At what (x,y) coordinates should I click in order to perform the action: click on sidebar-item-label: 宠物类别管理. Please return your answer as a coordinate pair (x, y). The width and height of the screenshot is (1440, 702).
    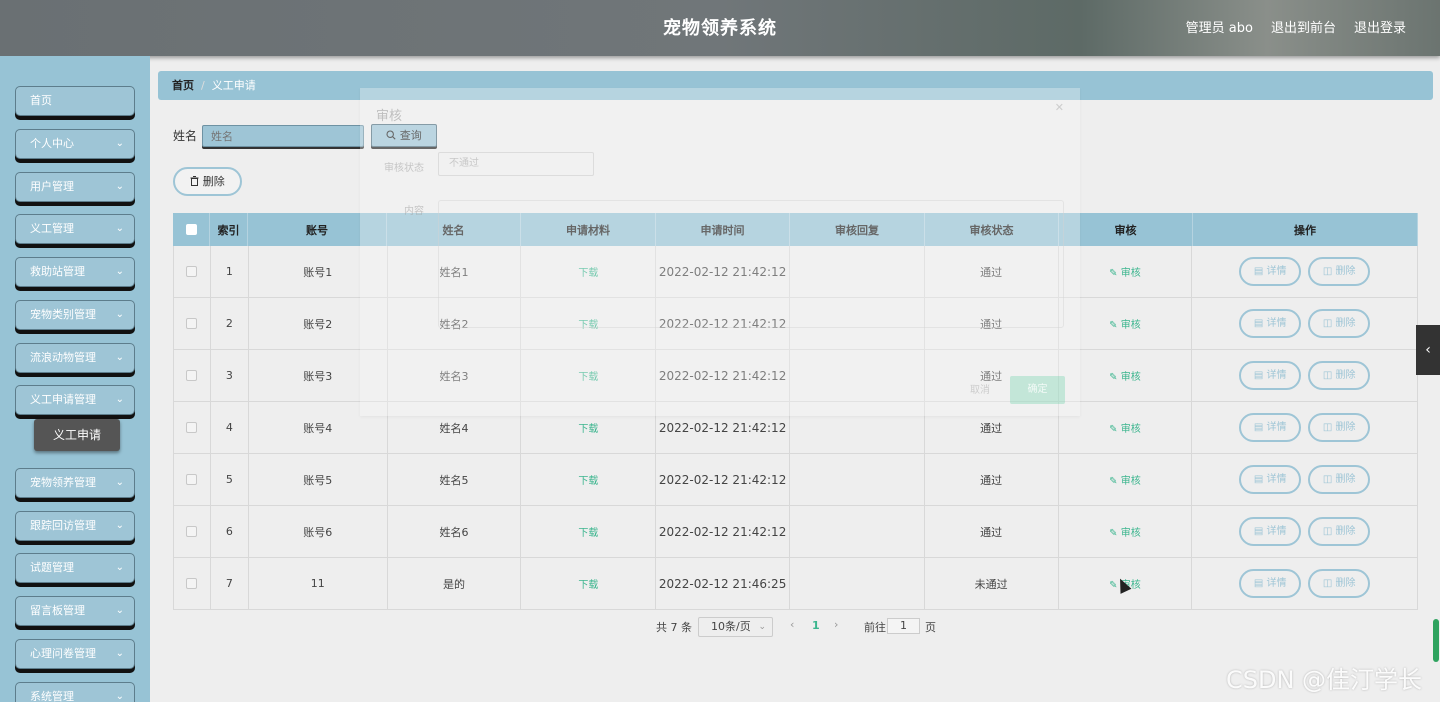
    Looking at the image, I should click on (63, 314).